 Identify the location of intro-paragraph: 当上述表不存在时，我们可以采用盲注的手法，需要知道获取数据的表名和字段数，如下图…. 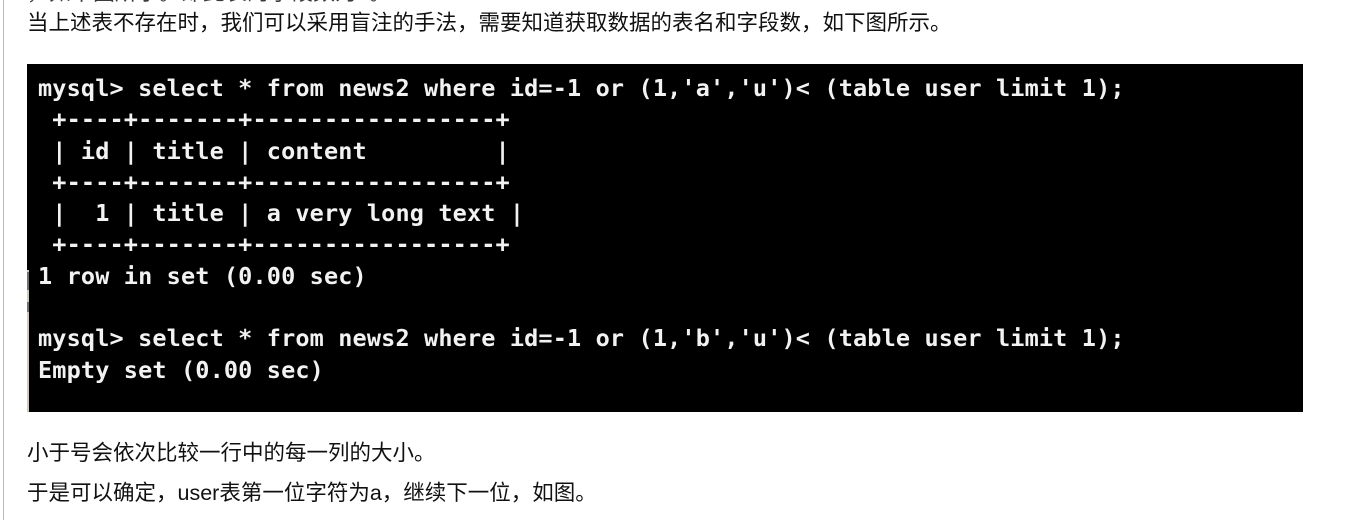
(489, 23).